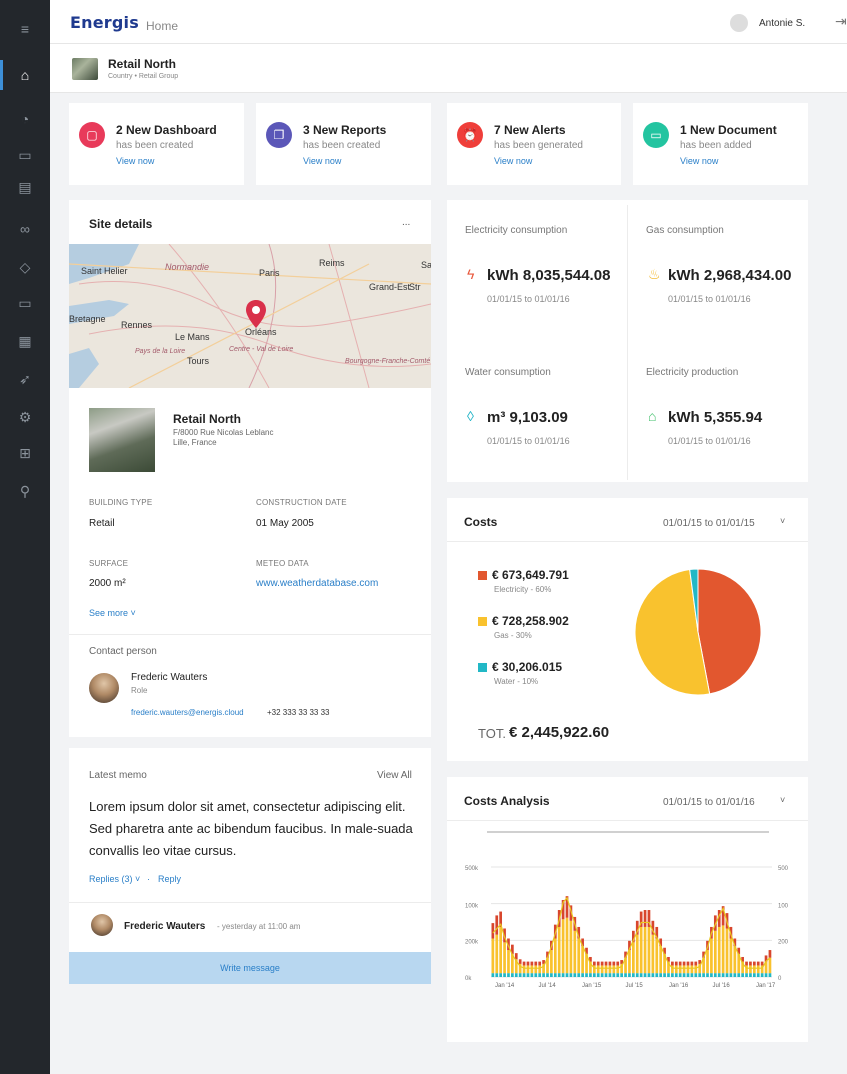 The image size is (847, 1074). What do you see at coordinates (25, 229) in the screenshot?
I see `glasses-icon: ∞` at bounding box center [25, 229].